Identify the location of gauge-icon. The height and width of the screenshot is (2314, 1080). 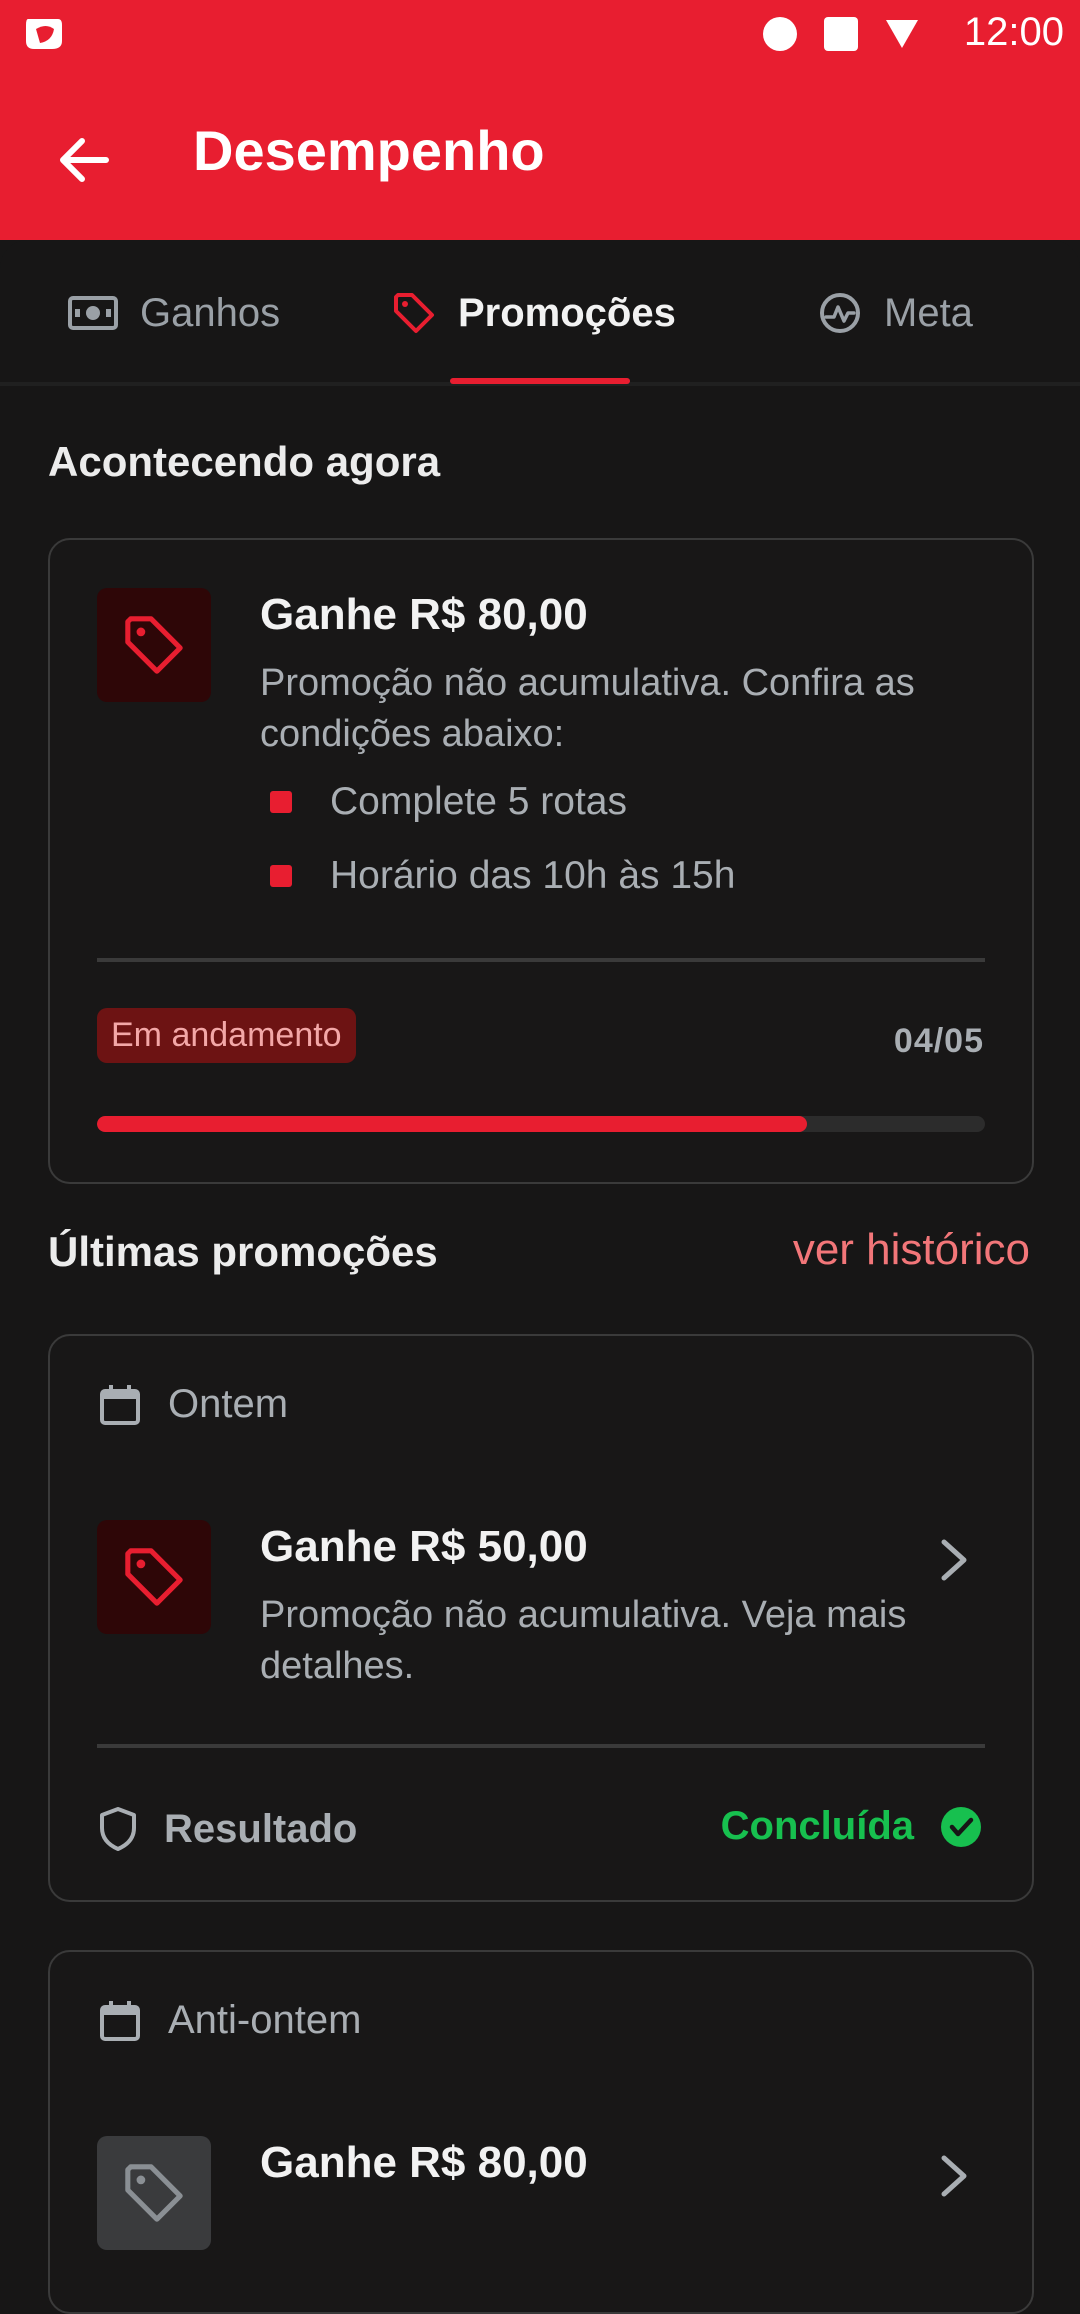
(840, 313).